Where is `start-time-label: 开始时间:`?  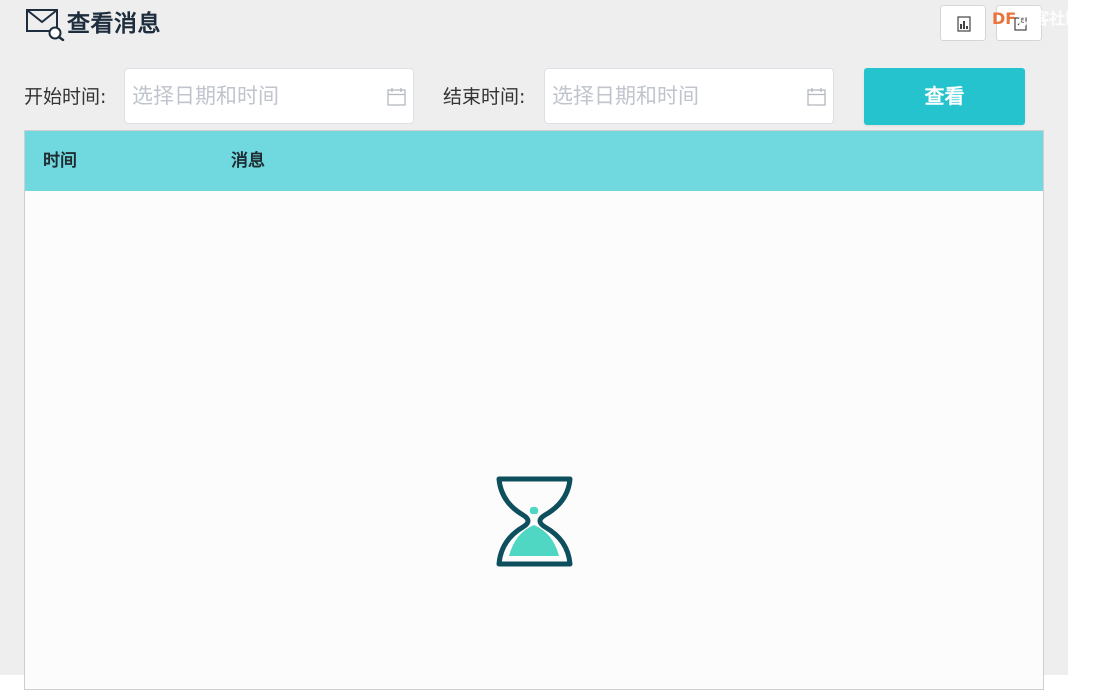 start-time-label: 开始时间: is located at coordinates (65, 97).